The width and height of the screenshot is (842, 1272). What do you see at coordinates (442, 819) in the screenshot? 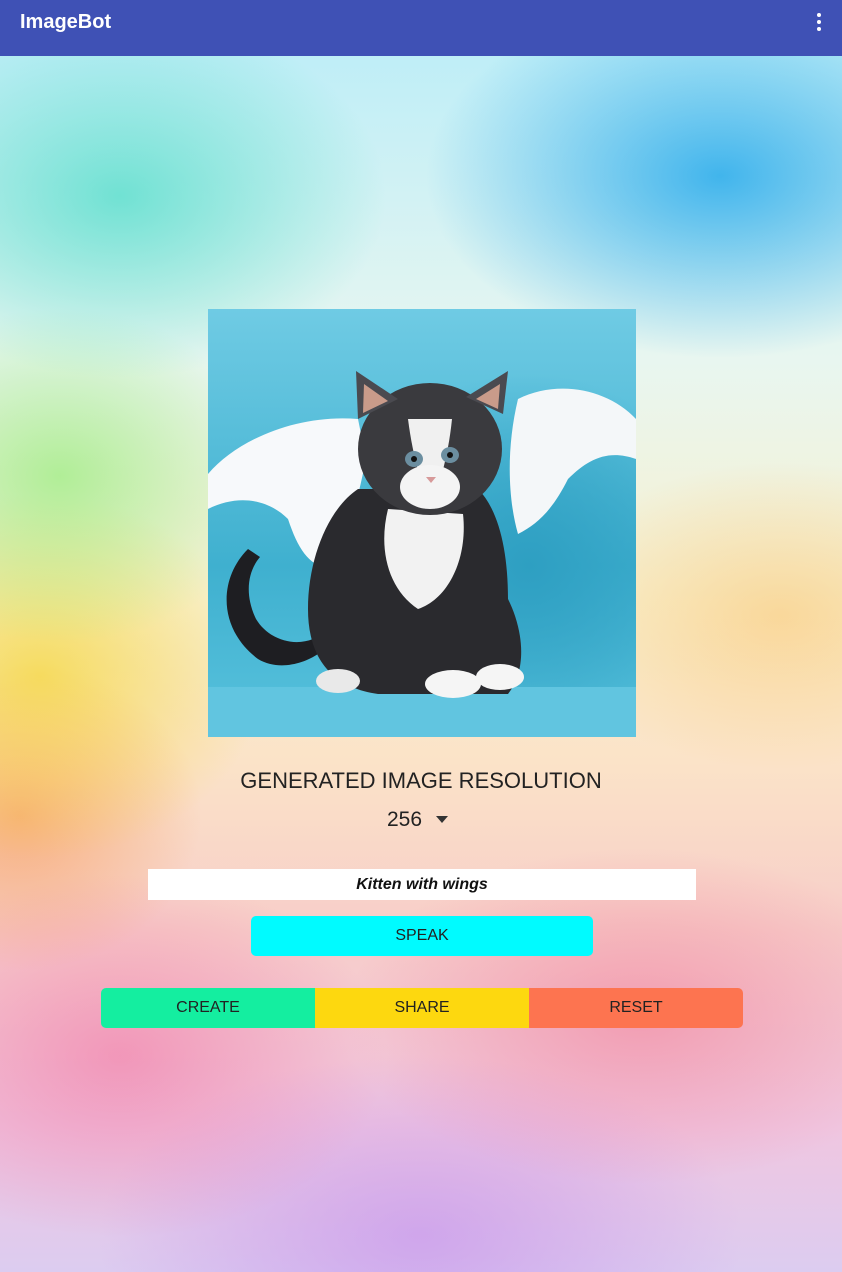
I see `dropdown-arrow-icon` at bounding box center [442, 819].